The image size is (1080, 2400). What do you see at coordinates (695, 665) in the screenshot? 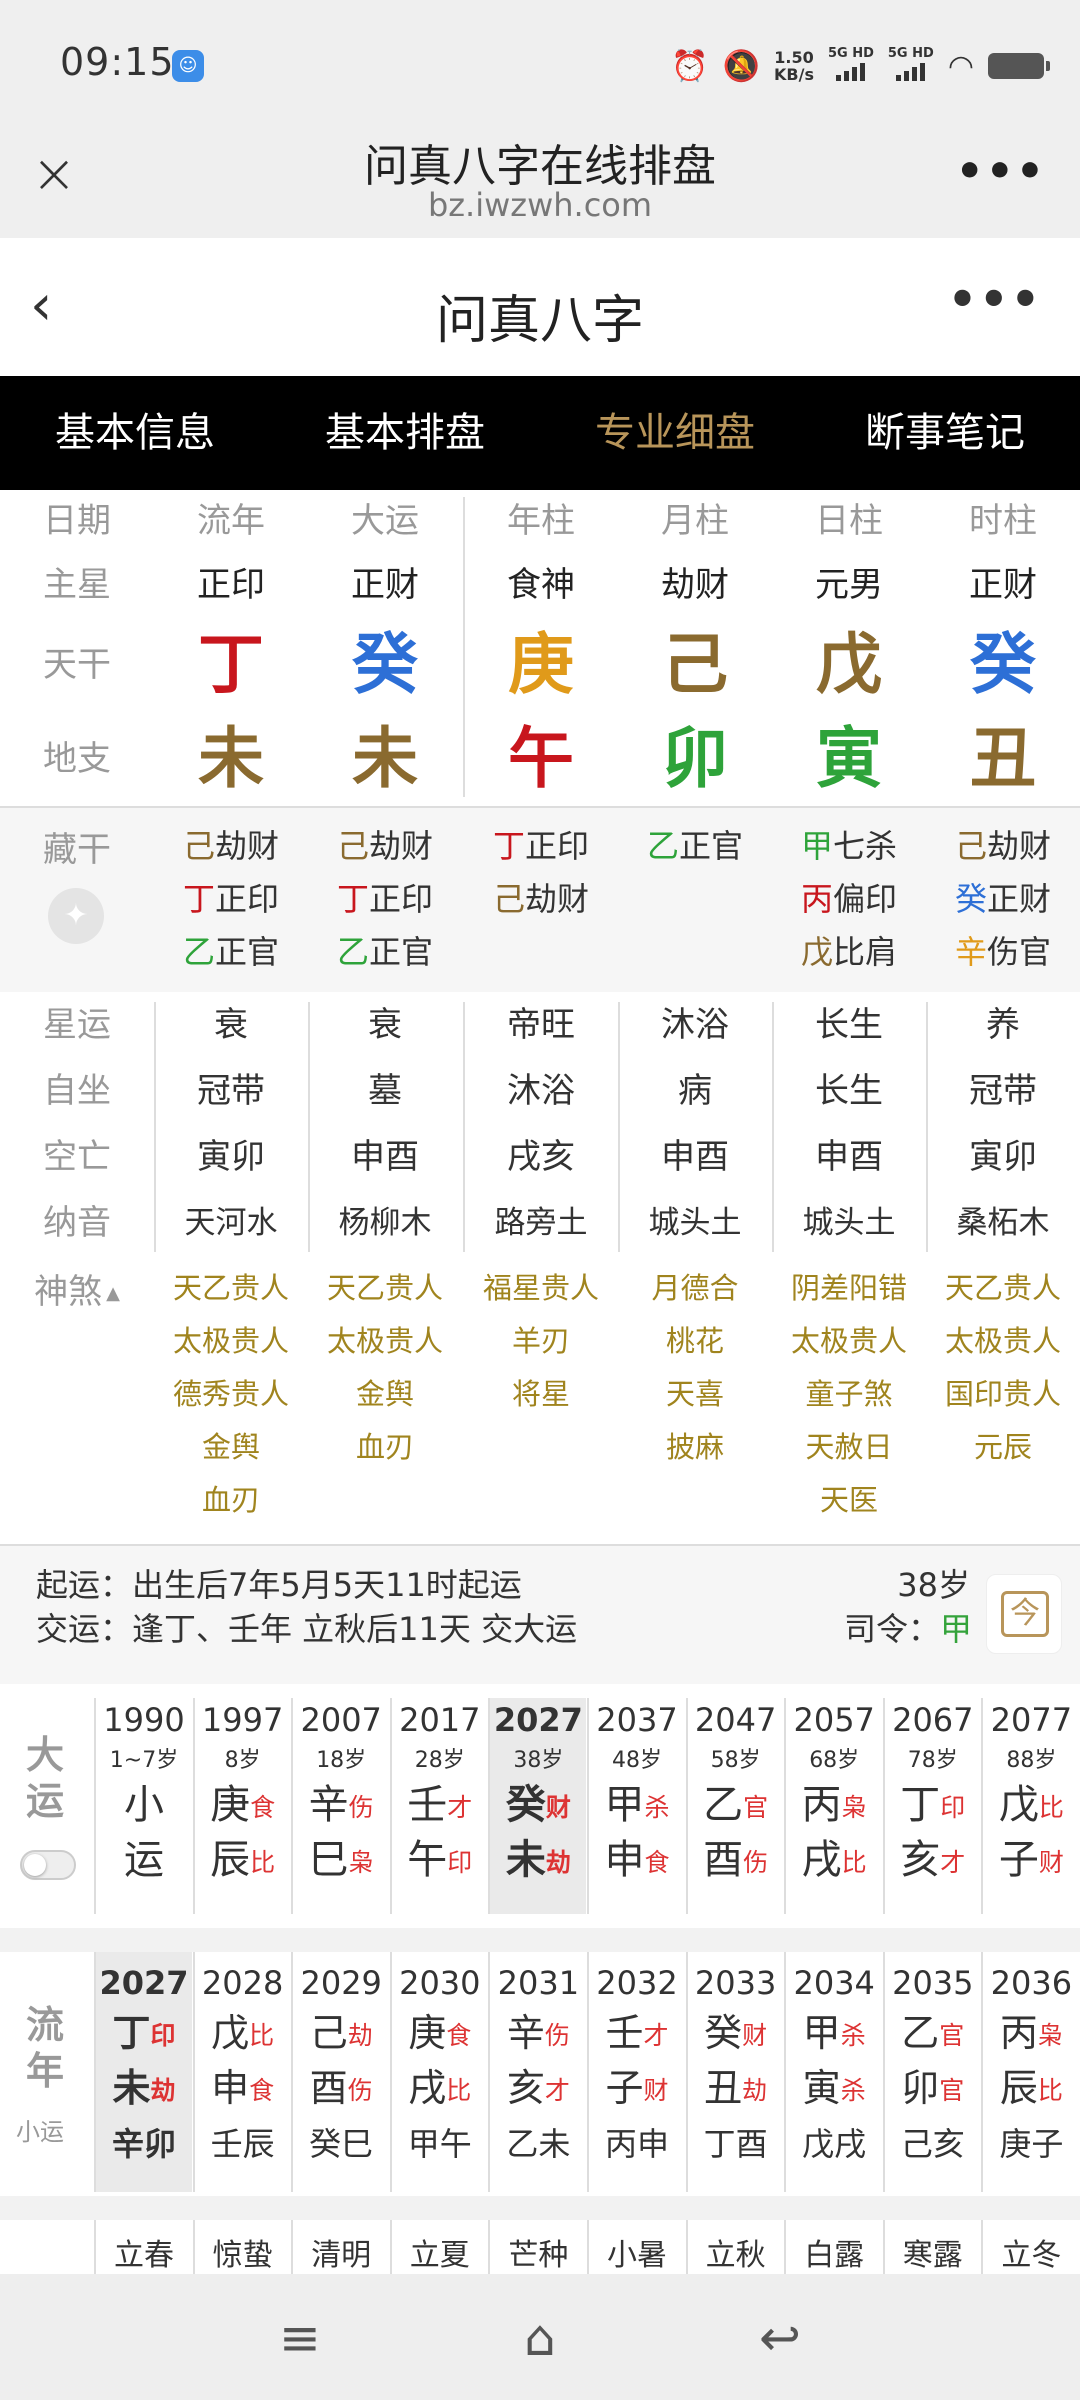
I see `tiangan-cell: 己` at bounding box center [695, 665].